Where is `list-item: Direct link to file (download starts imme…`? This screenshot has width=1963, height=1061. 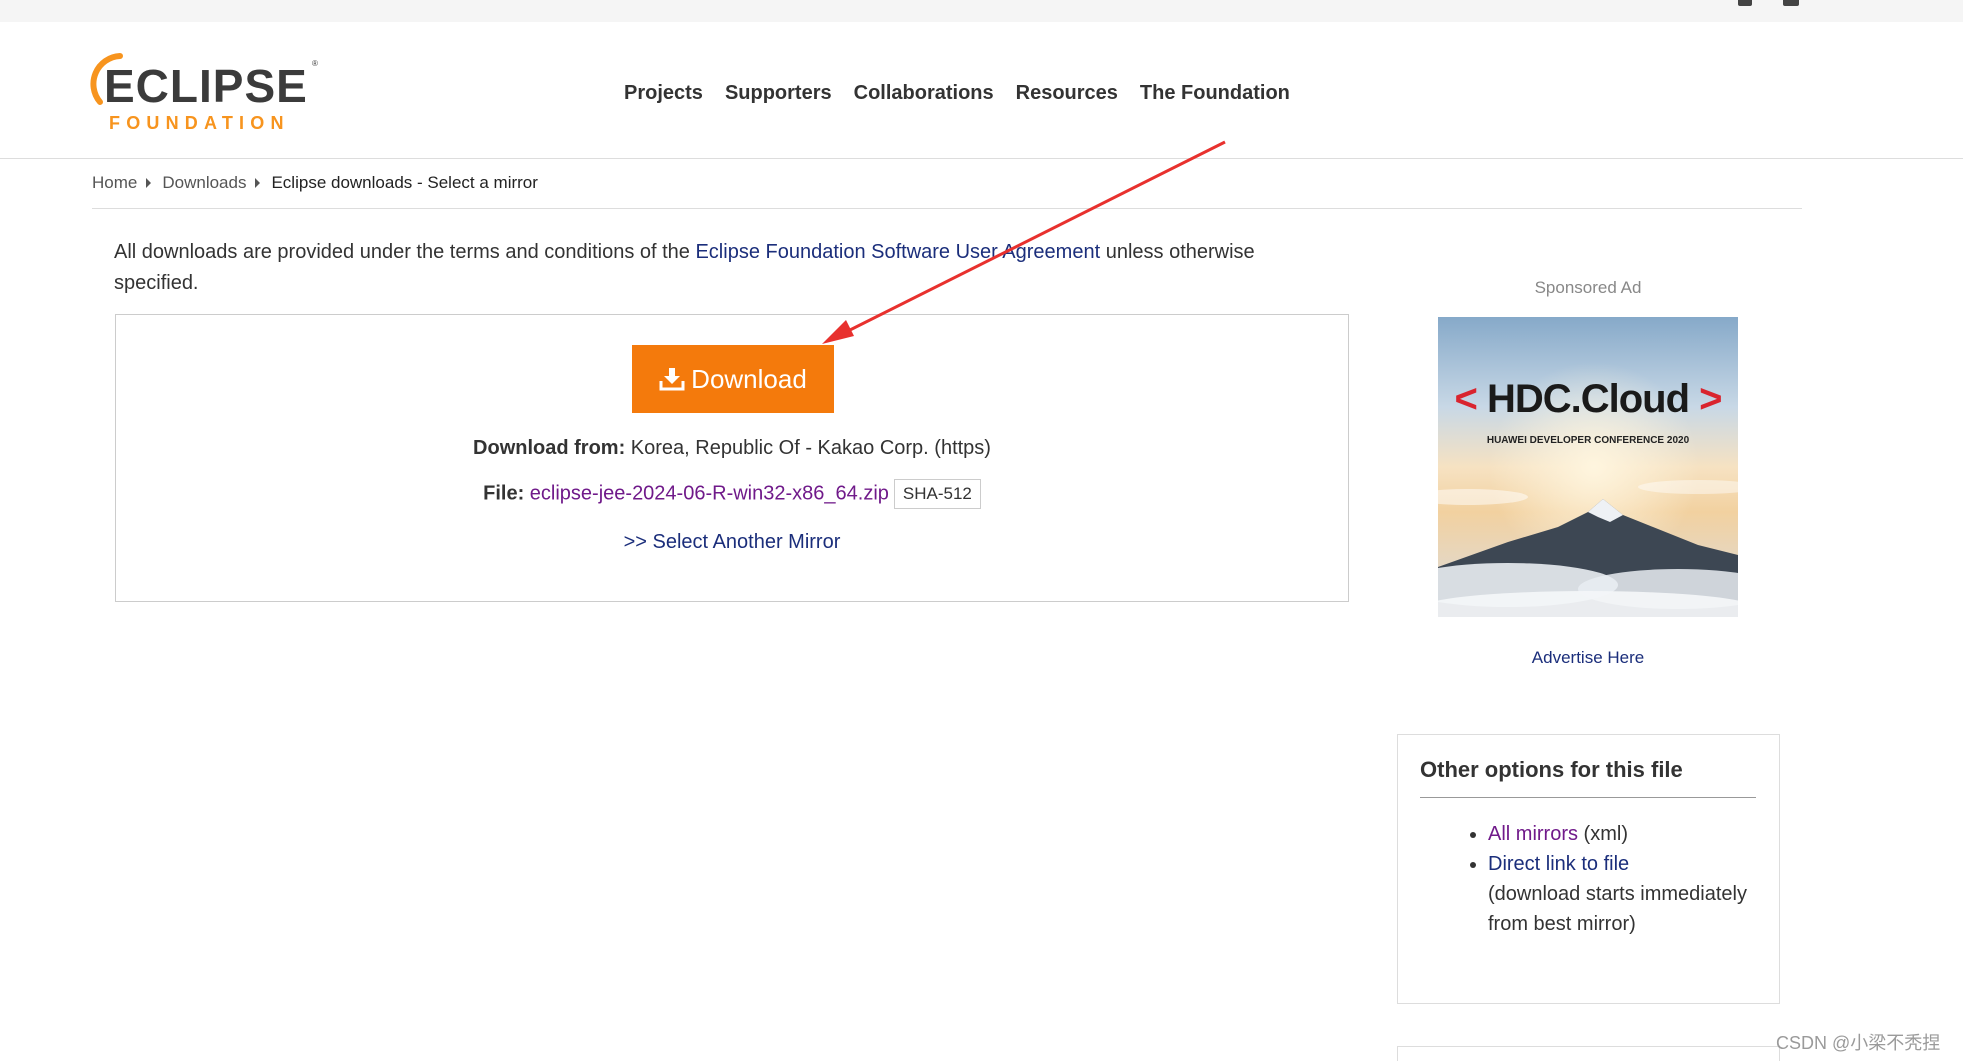 list-item: Direct link to file (download starts imme… is located at coordinates (1622, 894).